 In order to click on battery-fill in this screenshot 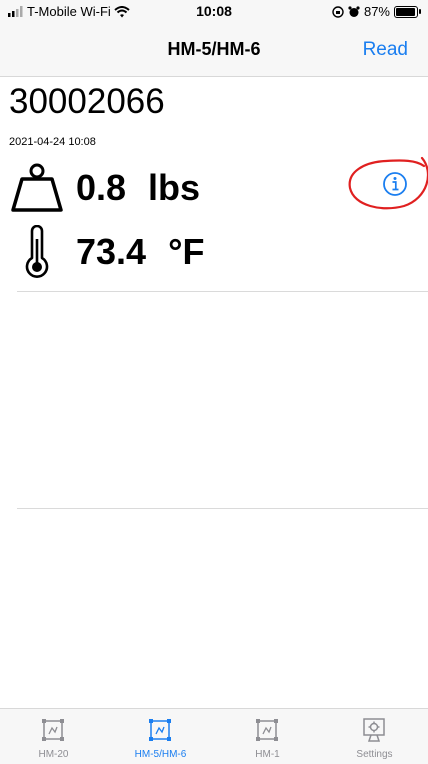, I will do `click(406, 11)`.